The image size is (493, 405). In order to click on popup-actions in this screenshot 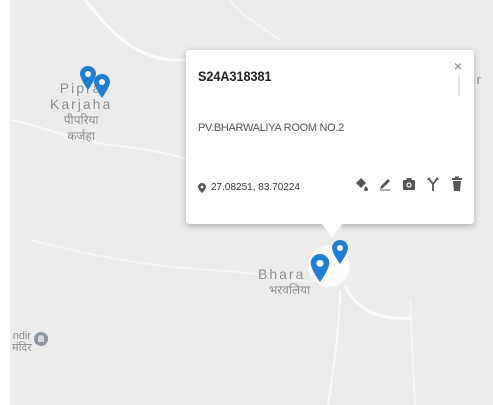, I will do `click(409, 184)`.